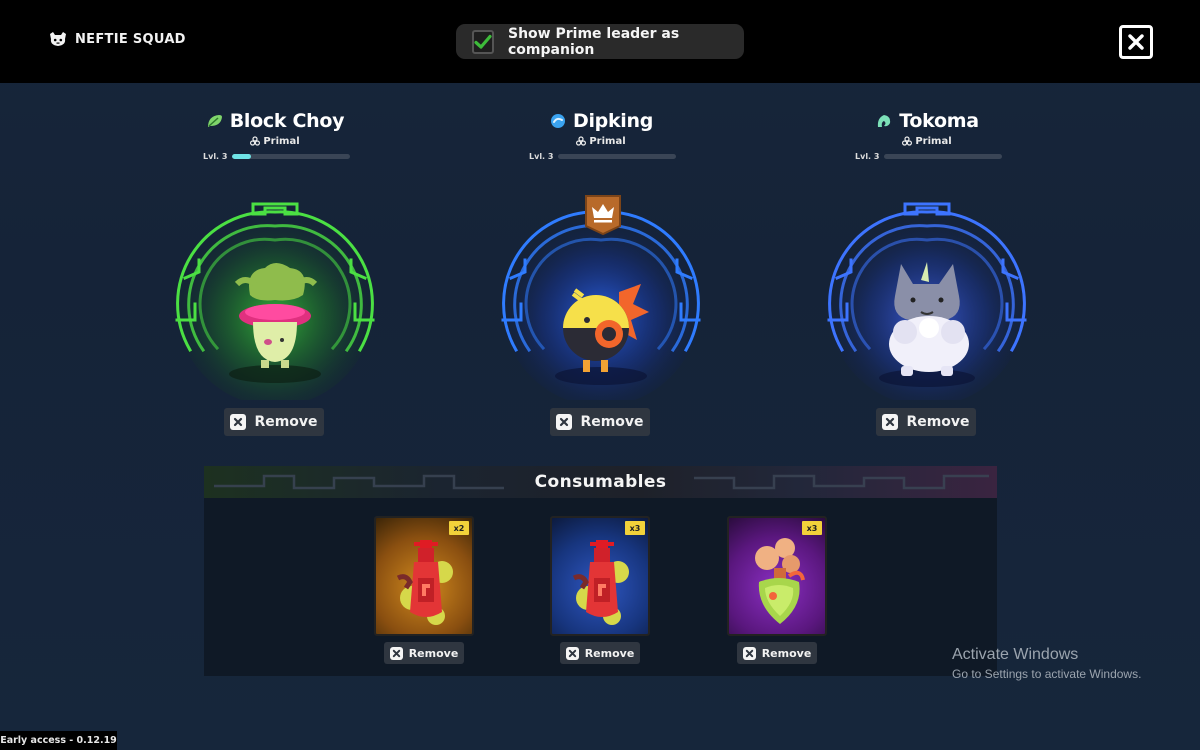 The width and height of the screenshot is (1200, 750). Describe the element at coordinates (780, 581) in the screenshot. I see `green-potion-icon` at that location.